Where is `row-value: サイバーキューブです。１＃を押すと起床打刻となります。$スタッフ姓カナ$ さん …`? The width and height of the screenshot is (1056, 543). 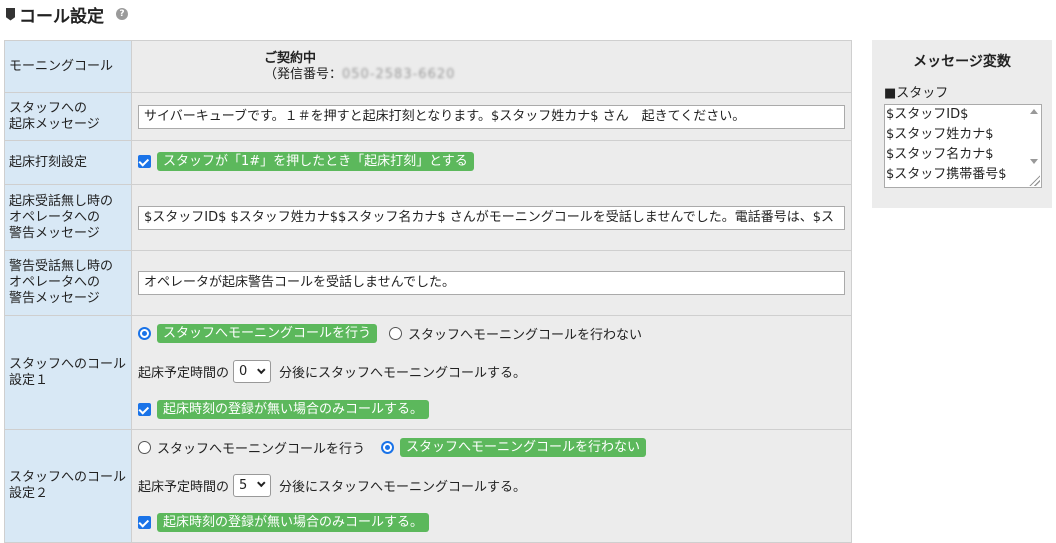
row-value: サイバーキューブです。１＃を押すと起床打刻となります。$スタッフ姓カナ$ さん … is located at coordinates (491, 116).